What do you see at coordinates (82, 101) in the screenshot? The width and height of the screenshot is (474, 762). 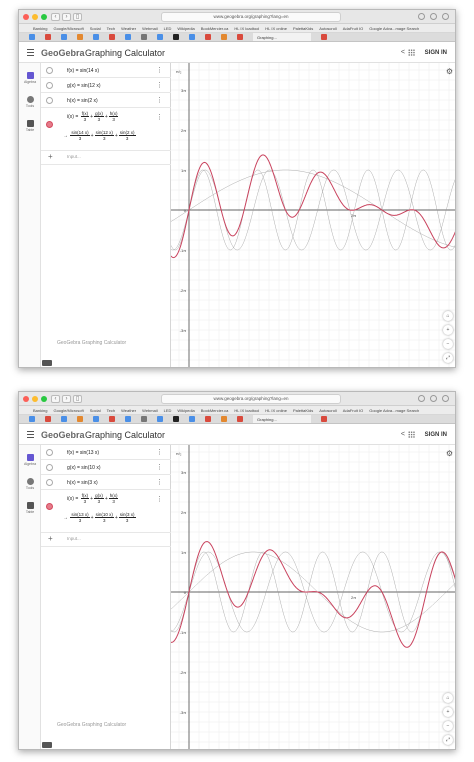 I see `function-expression: h(x) = sin(2 x)` at bounding box center [82, 101].